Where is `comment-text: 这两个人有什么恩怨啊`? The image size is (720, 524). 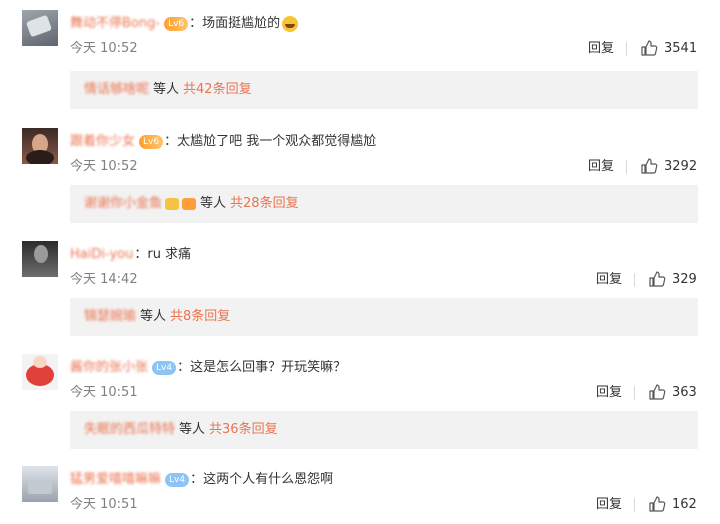 comment-text: 这两个人有什么恩怨啊 is located at coordinates (268, 479).